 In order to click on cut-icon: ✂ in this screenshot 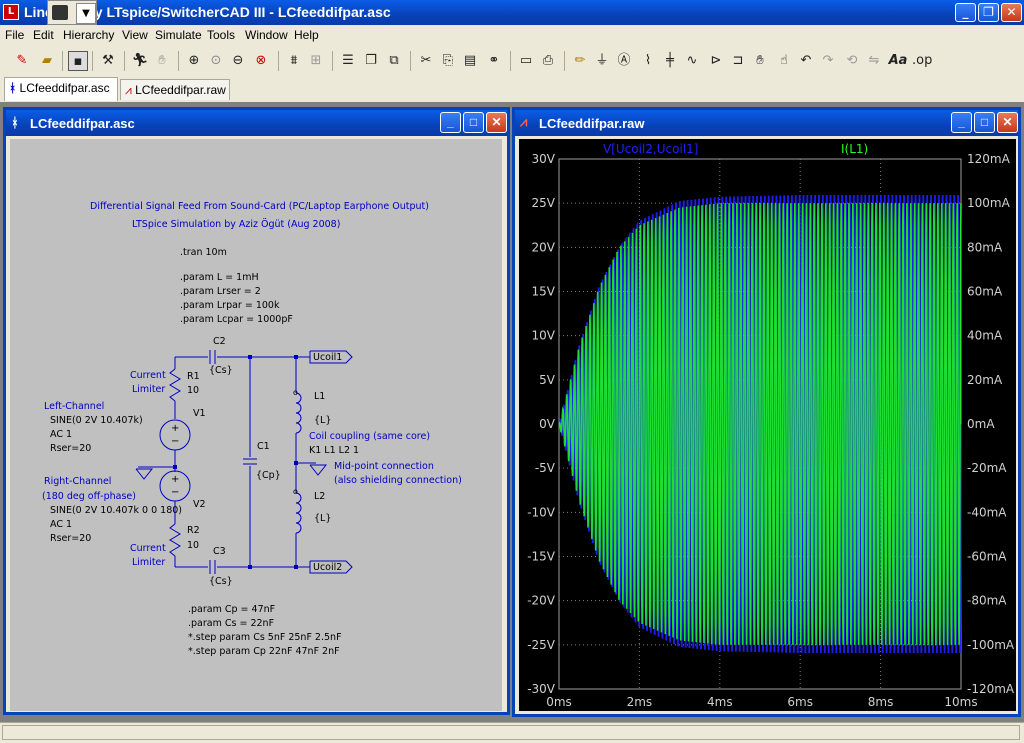, I will do `click(426, 61)`.